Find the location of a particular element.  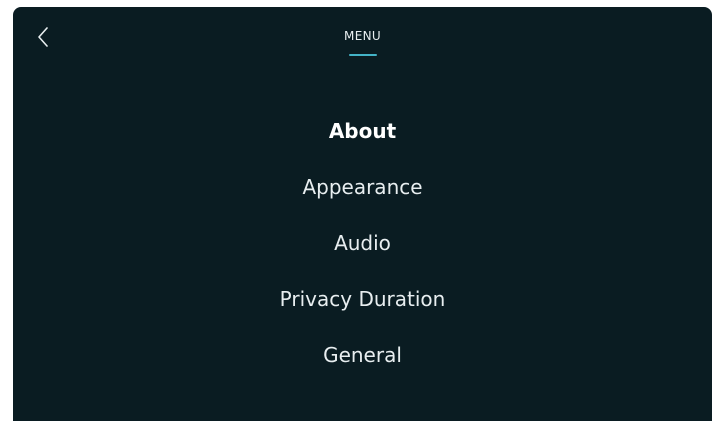

menu-item-audio: Audio is located at coordinates (362, 243).